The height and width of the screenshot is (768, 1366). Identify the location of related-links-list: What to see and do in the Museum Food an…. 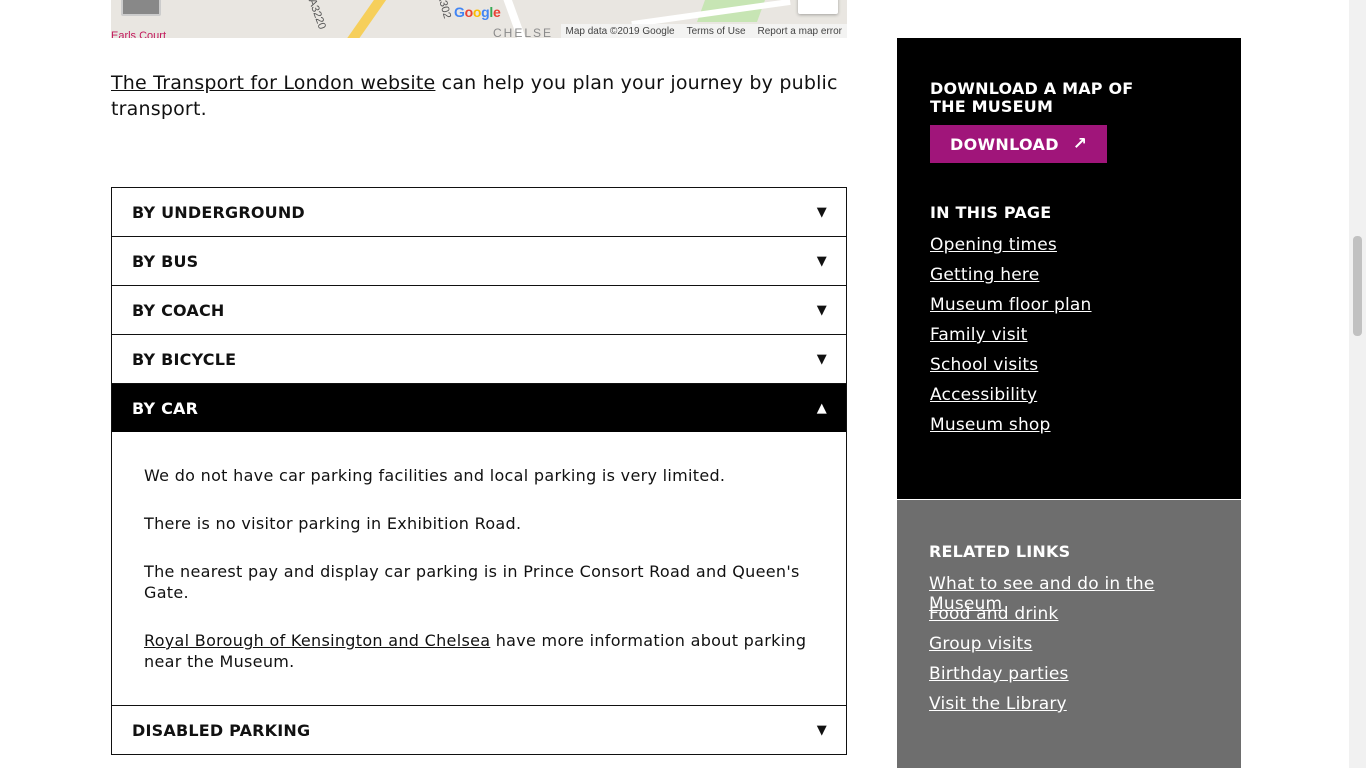
(1069, 649).